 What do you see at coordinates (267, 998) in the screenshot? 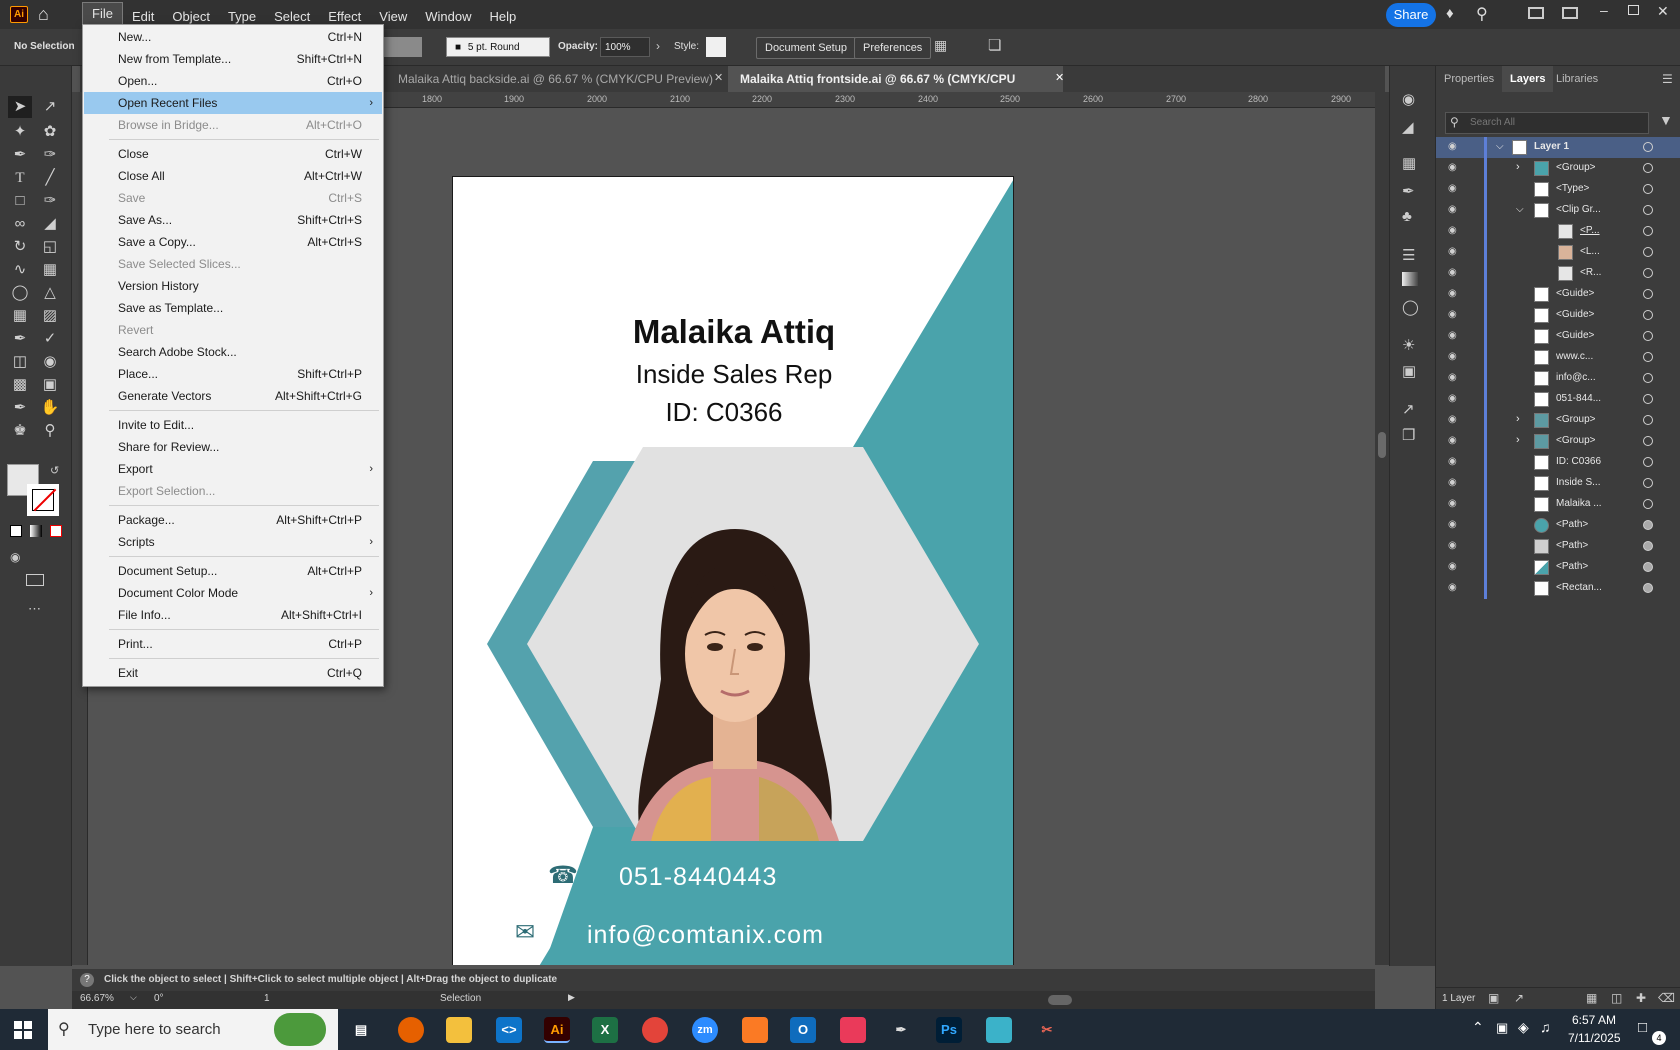
I see `artboard-nav-input: 1` at bounding box center [267, 998].